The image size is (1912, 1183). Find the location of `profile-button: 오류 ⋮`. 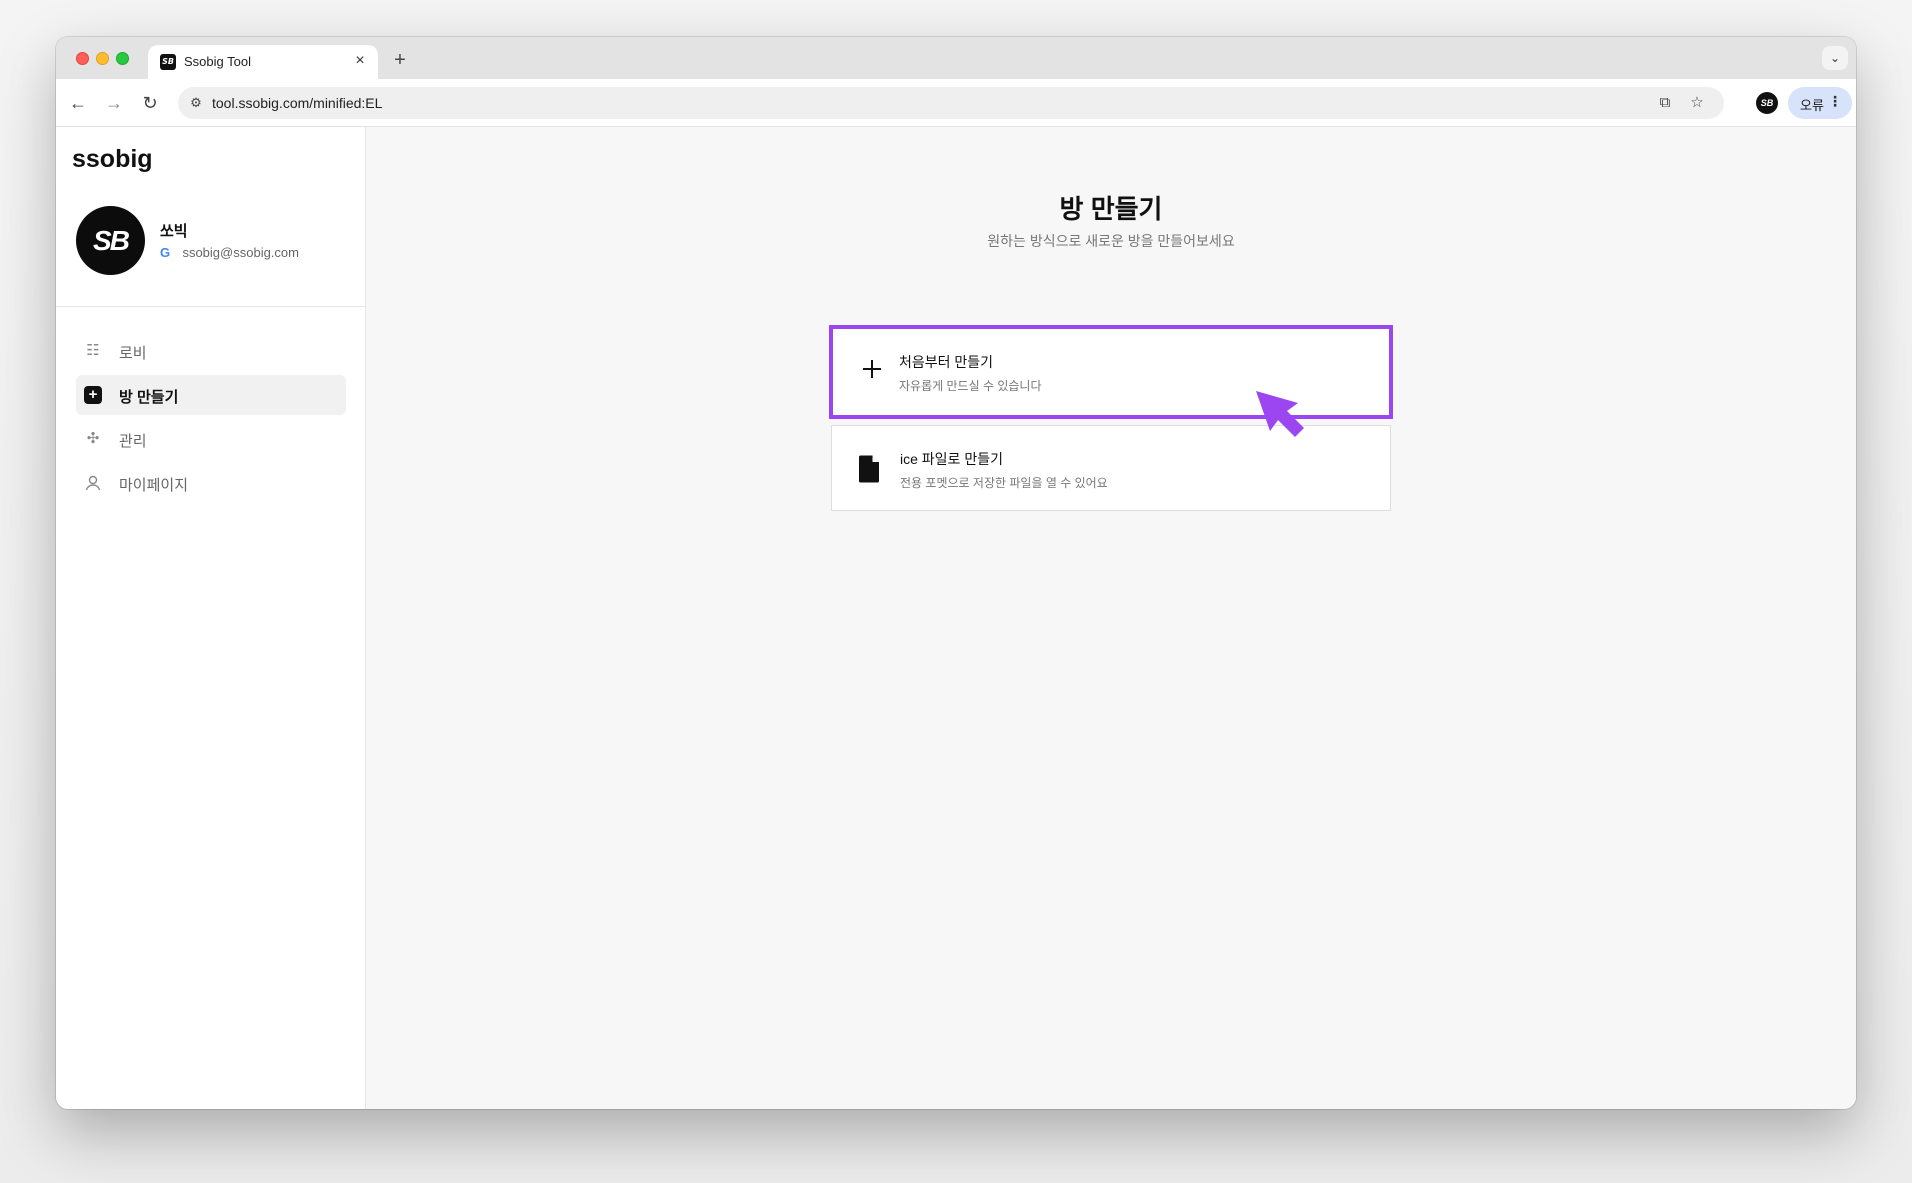

profile-button: 오류 ⋮ is located at coordinates (1820, 103).